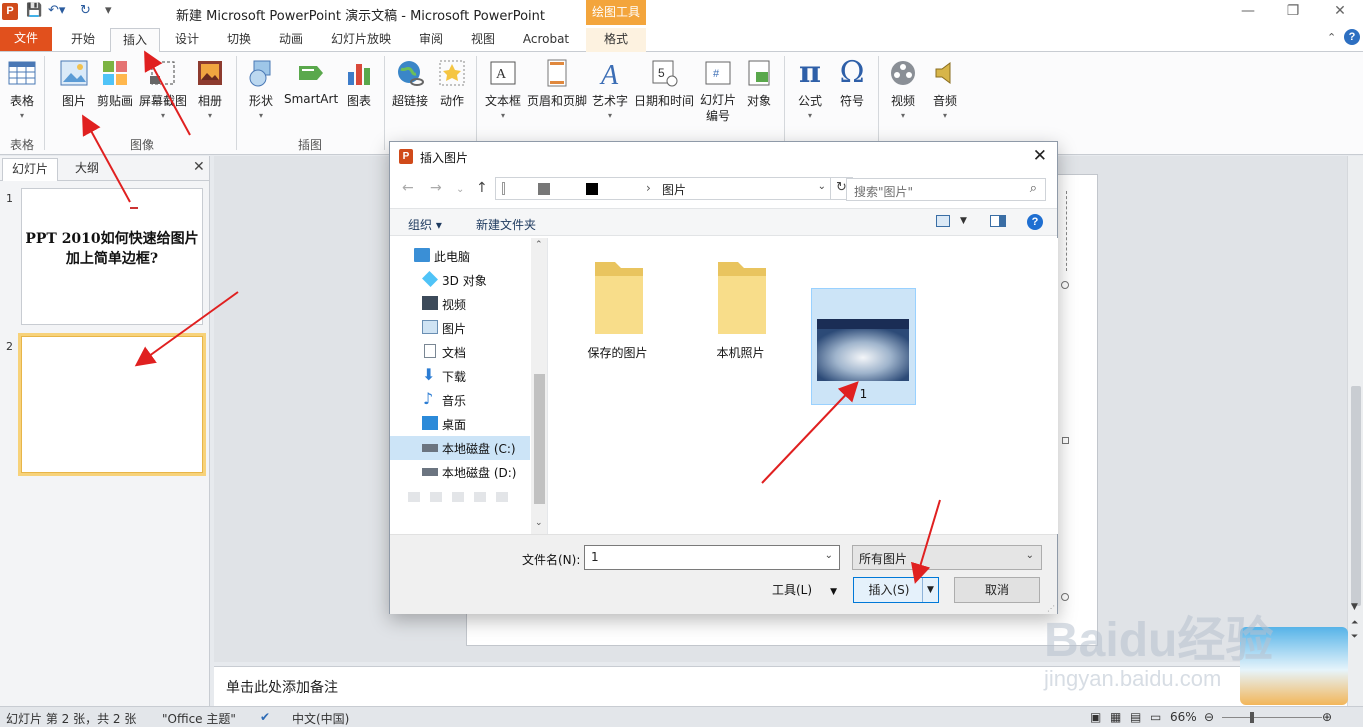 This screenshot has height=727, width=1363. I want to click on folder-saved-pictures: 保存的图片, so click(617, 304).